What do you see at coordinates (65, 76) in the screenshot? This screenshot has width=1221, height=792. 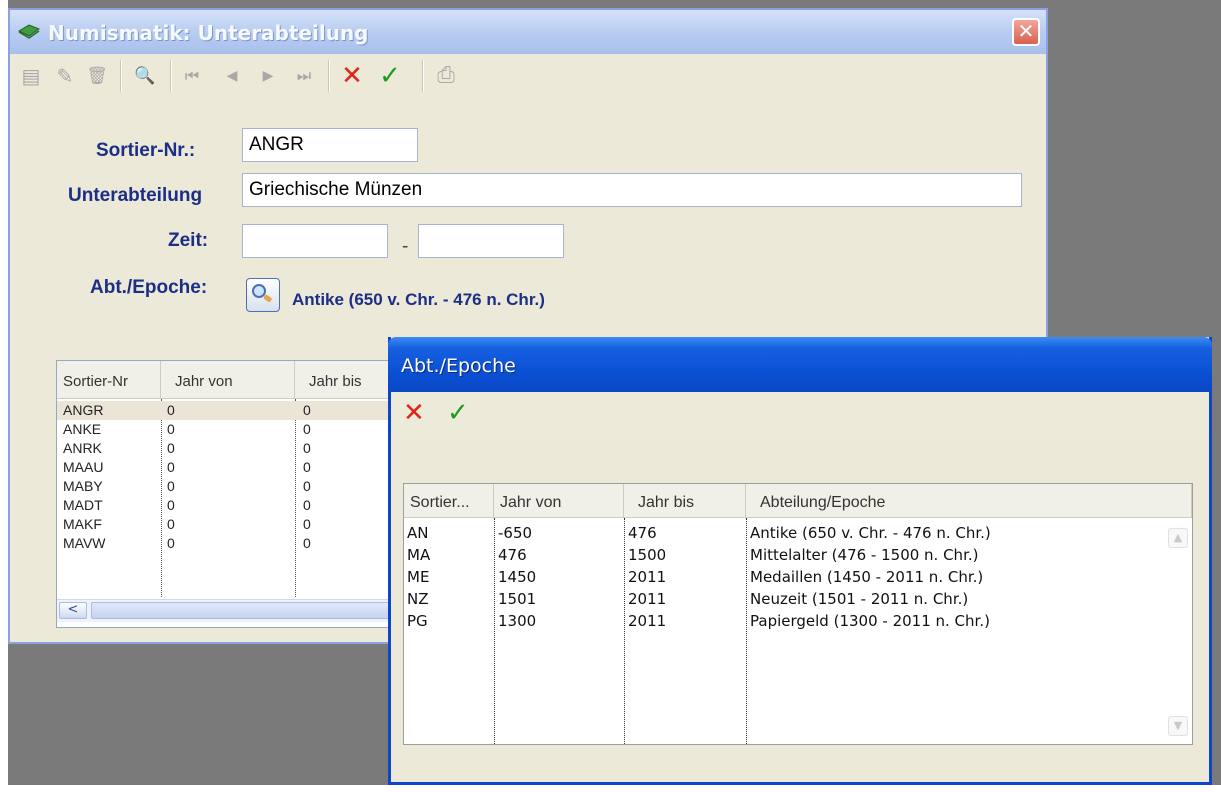 I see `edit-record-icon: ✎` at bounding box center [65, 76].